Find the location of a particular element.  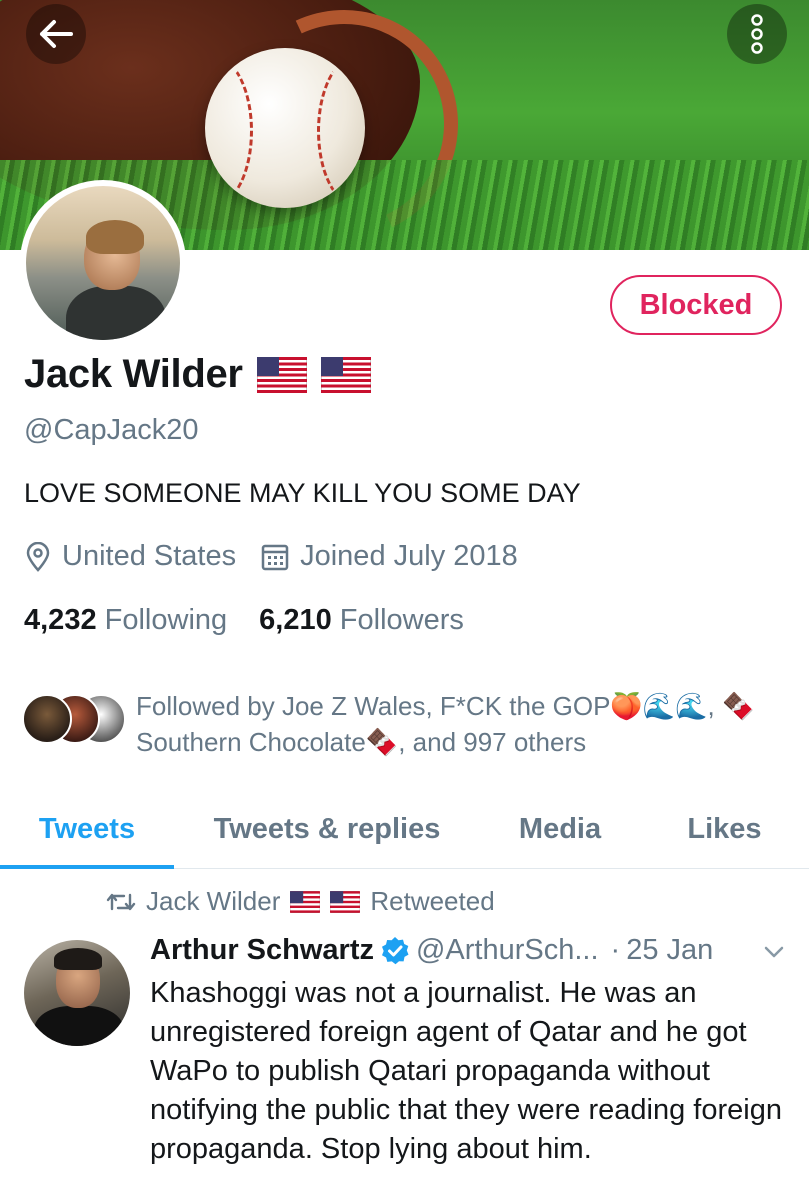

profile-tabs: Tweets Tweets & replies Media Likes is located at coordinates (404, 829).